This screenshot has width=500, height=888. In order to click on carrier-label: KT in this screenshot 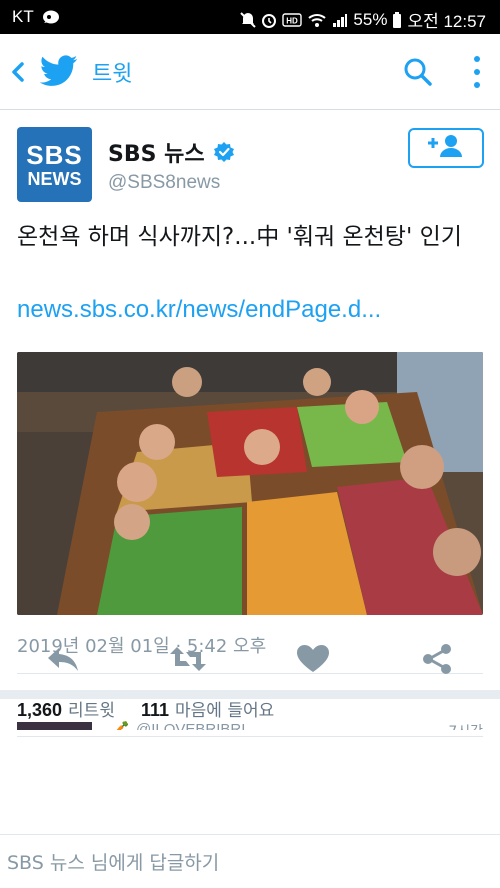, I will do `click(23, 16)`.